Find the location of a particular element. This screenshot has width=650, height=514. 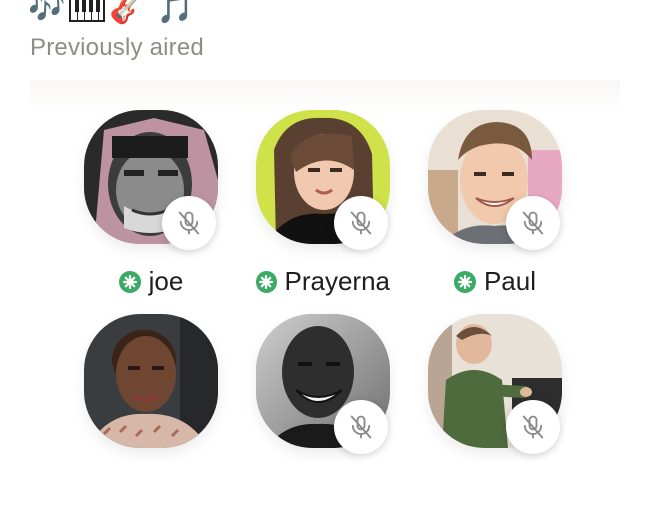

speaker-name-row: Paul is located at coordinates (495, 281).